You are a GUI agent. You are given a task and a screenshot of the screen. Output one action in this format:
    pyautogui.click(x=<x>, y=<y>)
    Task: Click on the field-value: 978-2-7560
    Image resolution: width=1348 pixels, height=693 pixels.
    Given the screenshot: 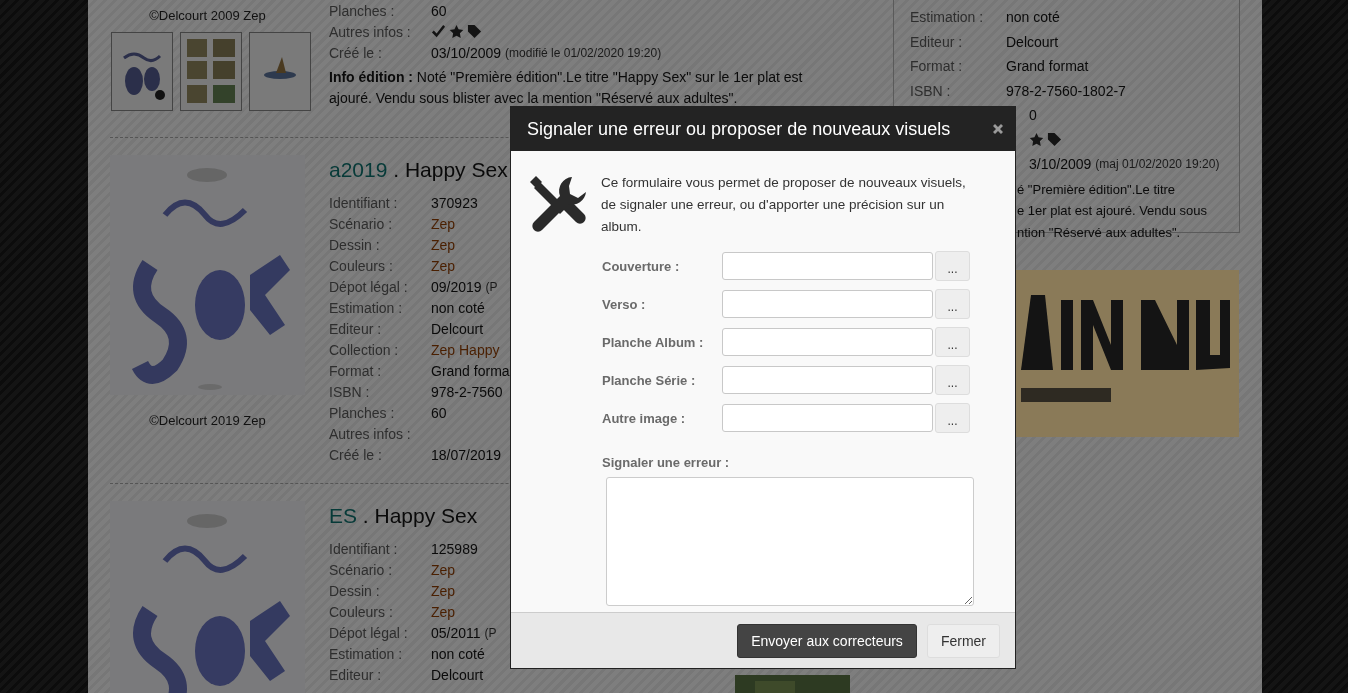 What is the action you would take?
    pyautogui.click(x=467, y=391)
    